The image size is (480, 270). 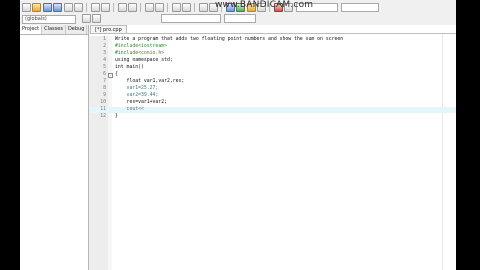 What do you see at coordinates (104, 95) in the screenshot?
I see `line-number: 9` at bounding box center [104, 95].